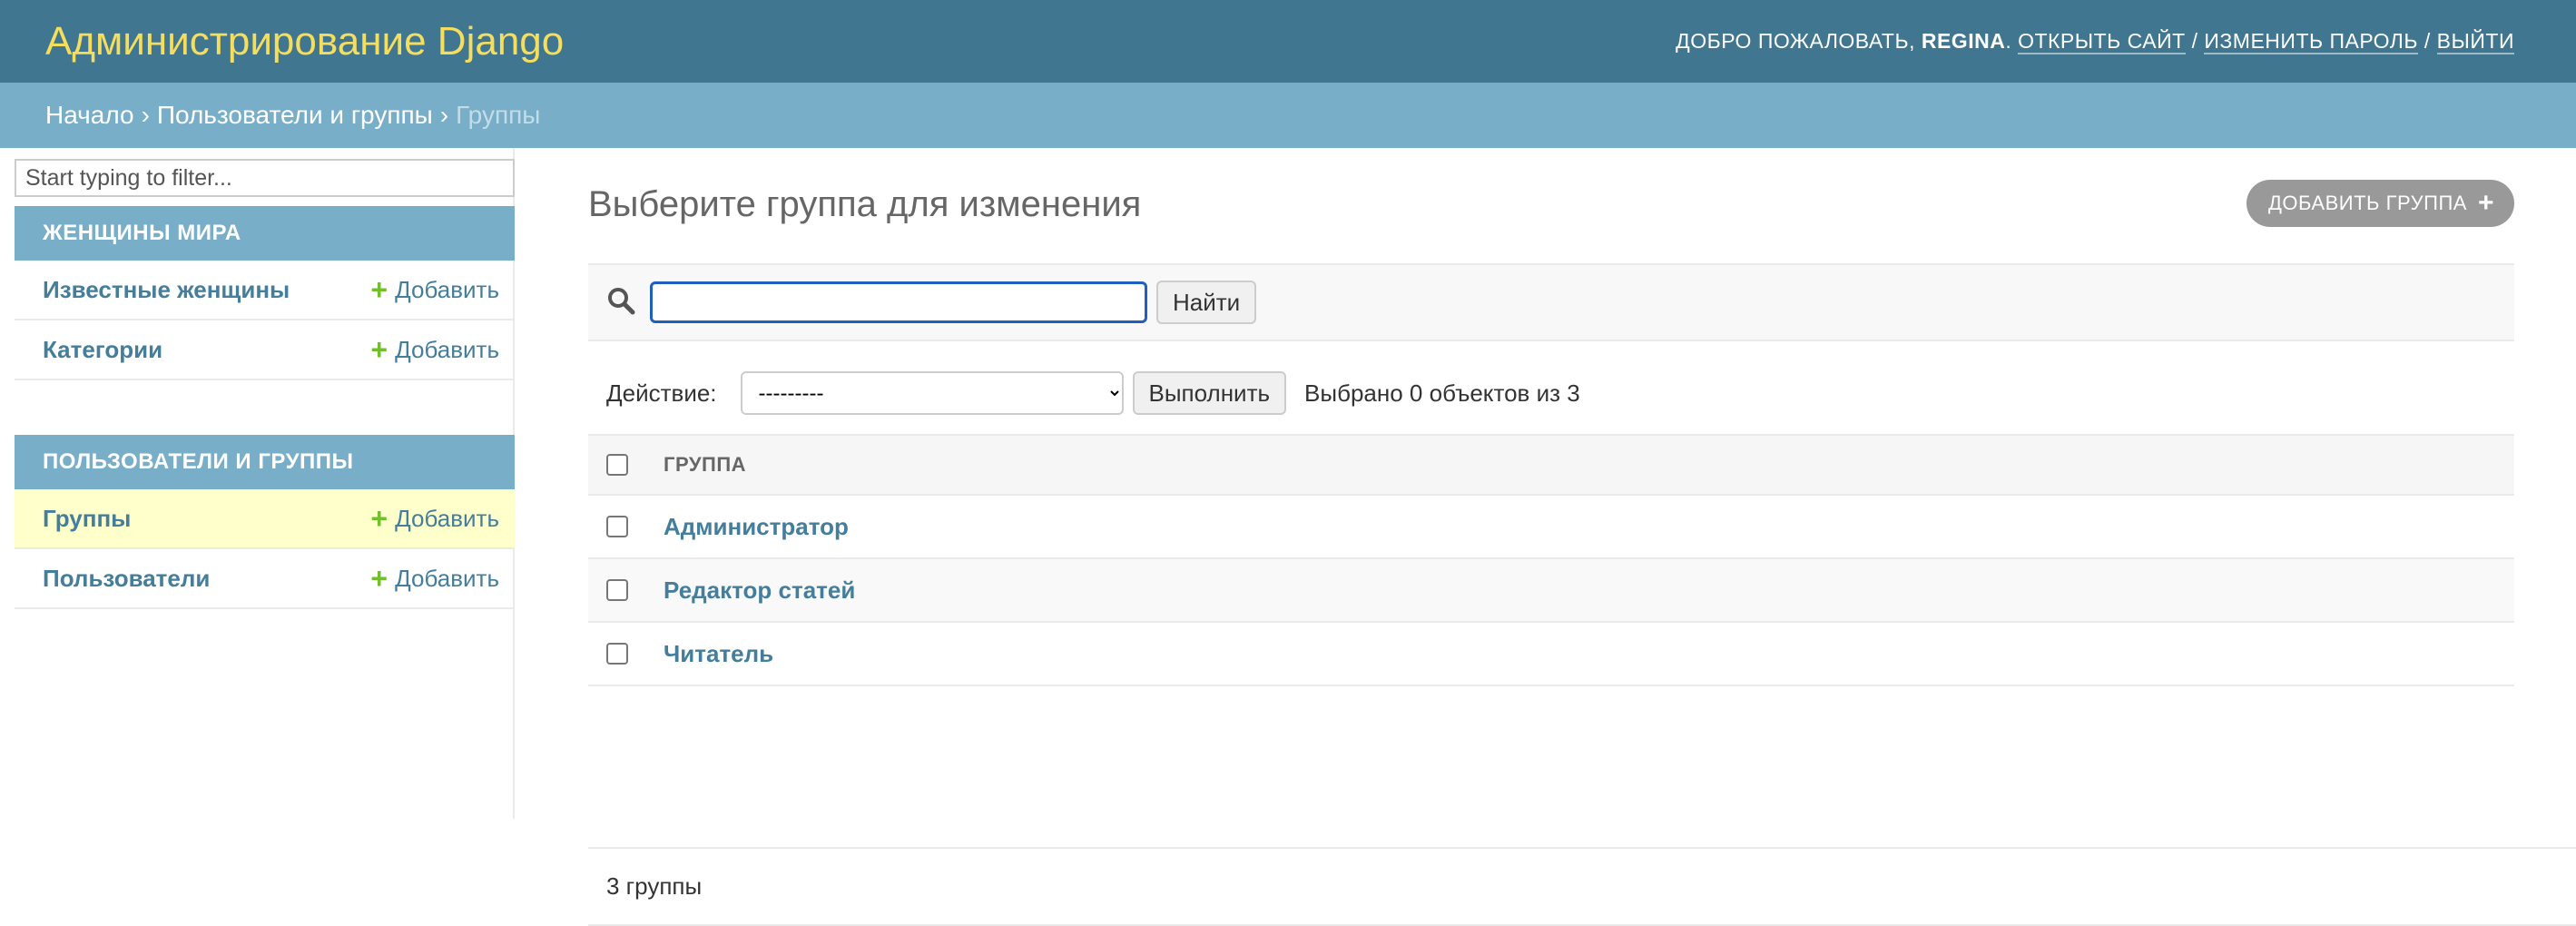 This screenshot has height=926, width=2576. I want to click on model-link: Пользователи, so click(126, 579).